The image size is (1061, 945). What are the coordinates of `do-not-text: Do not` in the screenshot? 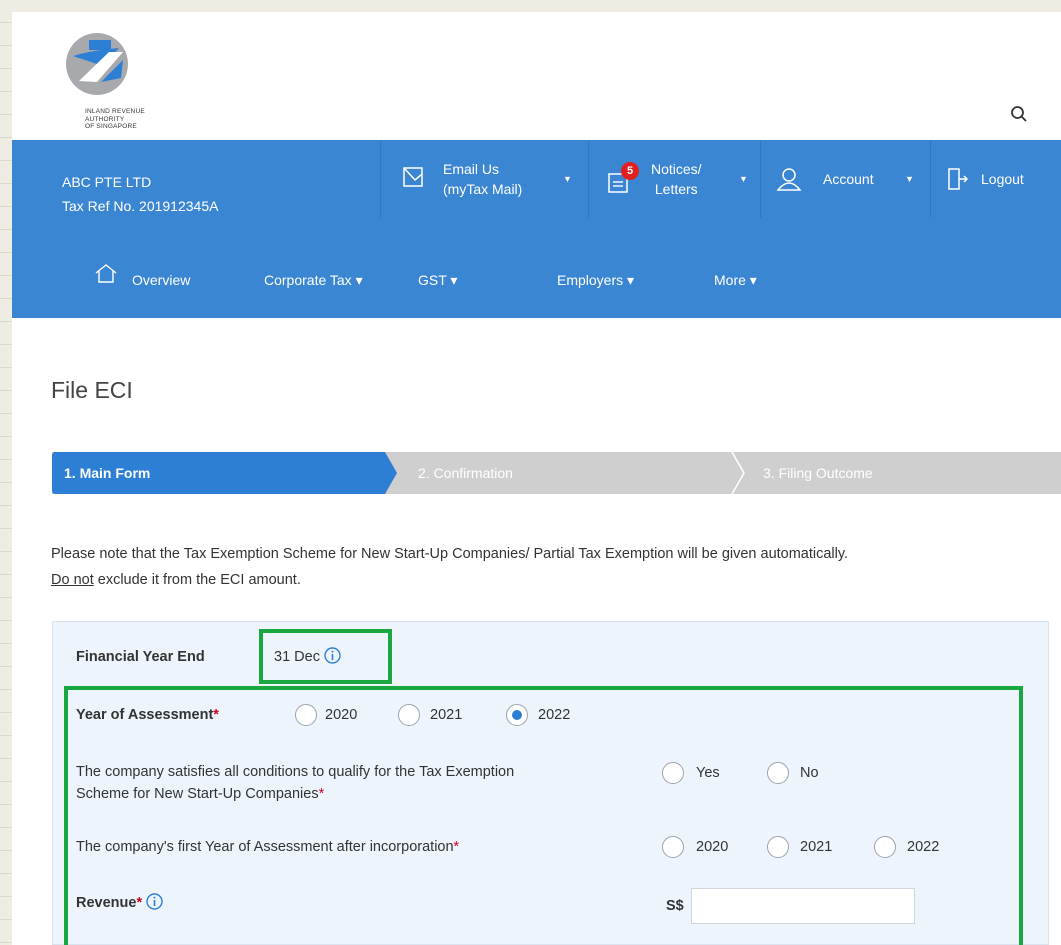 It's located at (72, 580).